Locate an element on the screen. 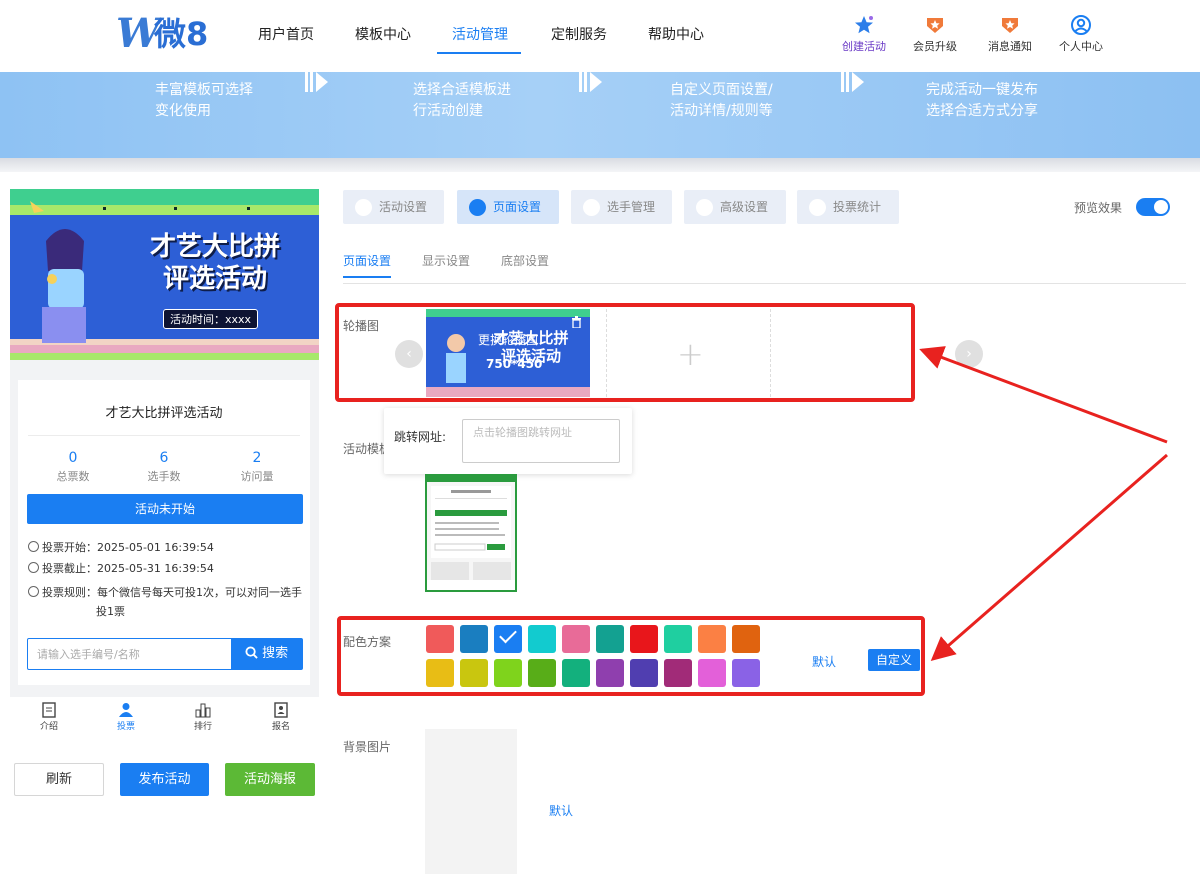 The image size is (1200, 874). annotation-arrows is located at coordinates (1043, 503).